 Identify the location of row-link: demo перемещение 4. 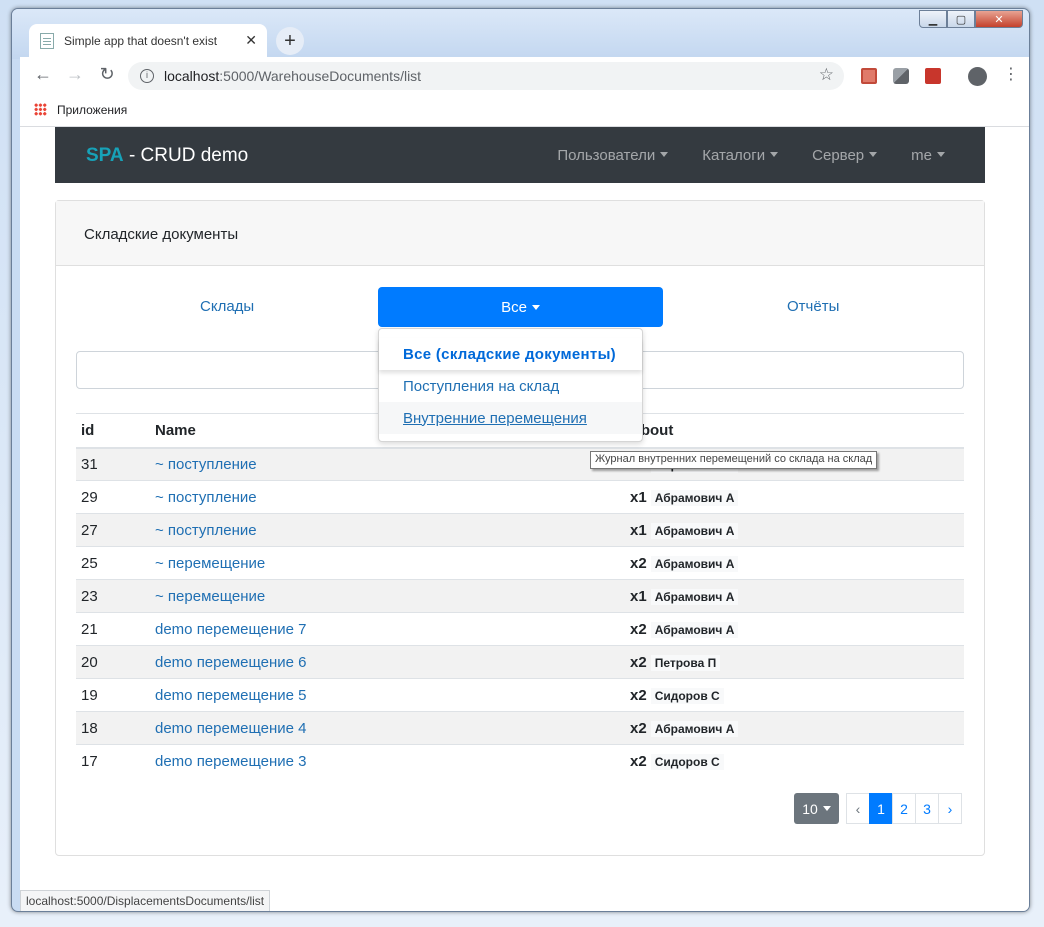
(231, 728).